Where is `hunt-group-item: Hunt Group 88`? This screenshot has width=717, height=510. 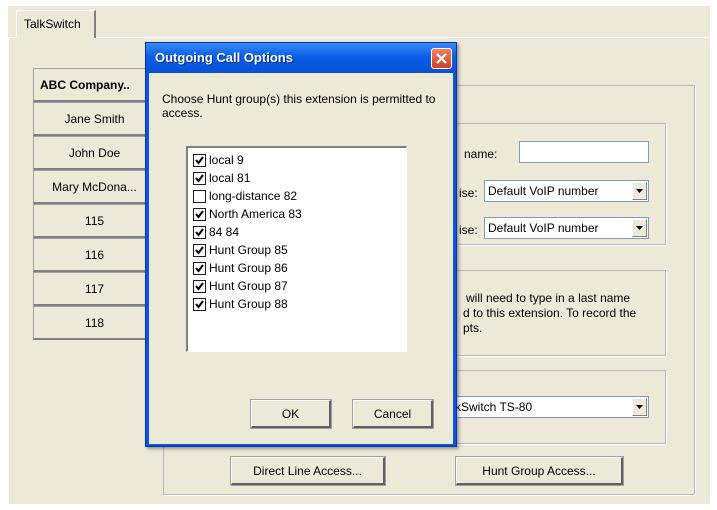 hunt-group-item: Hunt Group 88 is located at coordinates (240, 304).